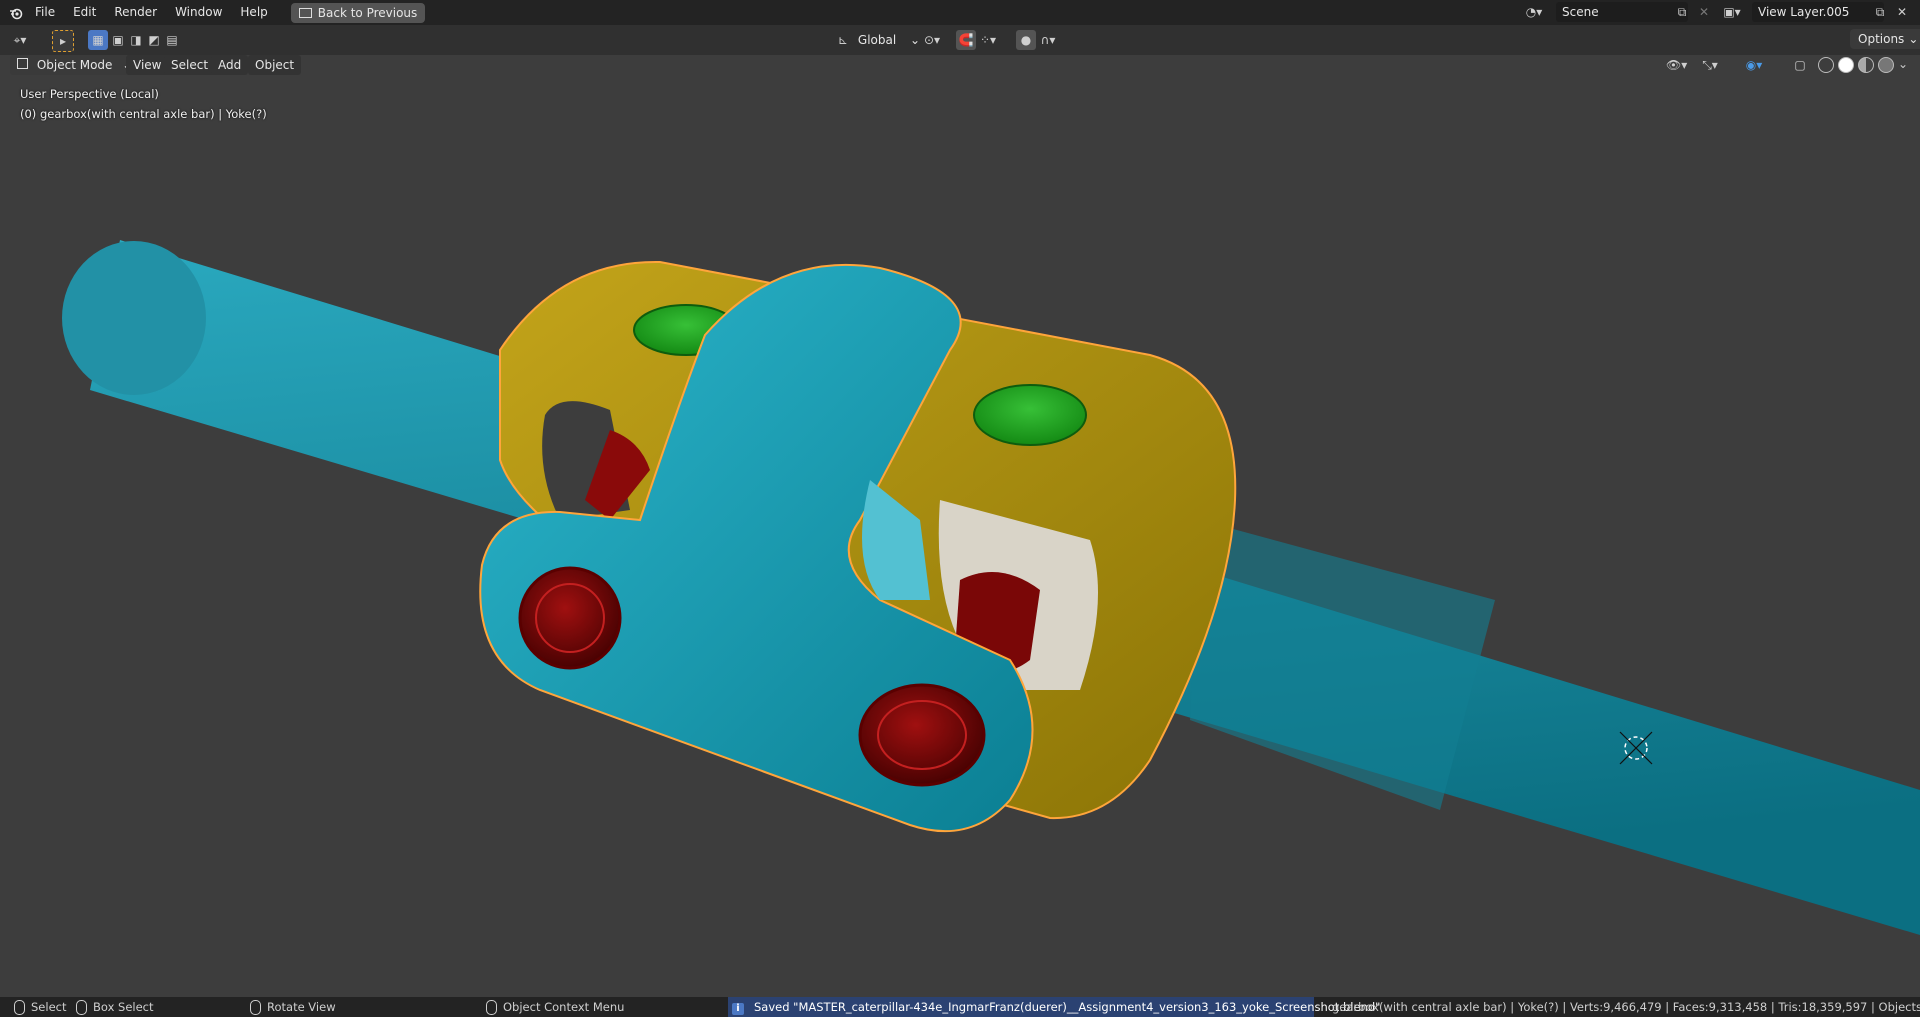 This screenshot has height=1017, width=1920. I want to click on editor-type-icon: ⌖▾, so click(20, 40).